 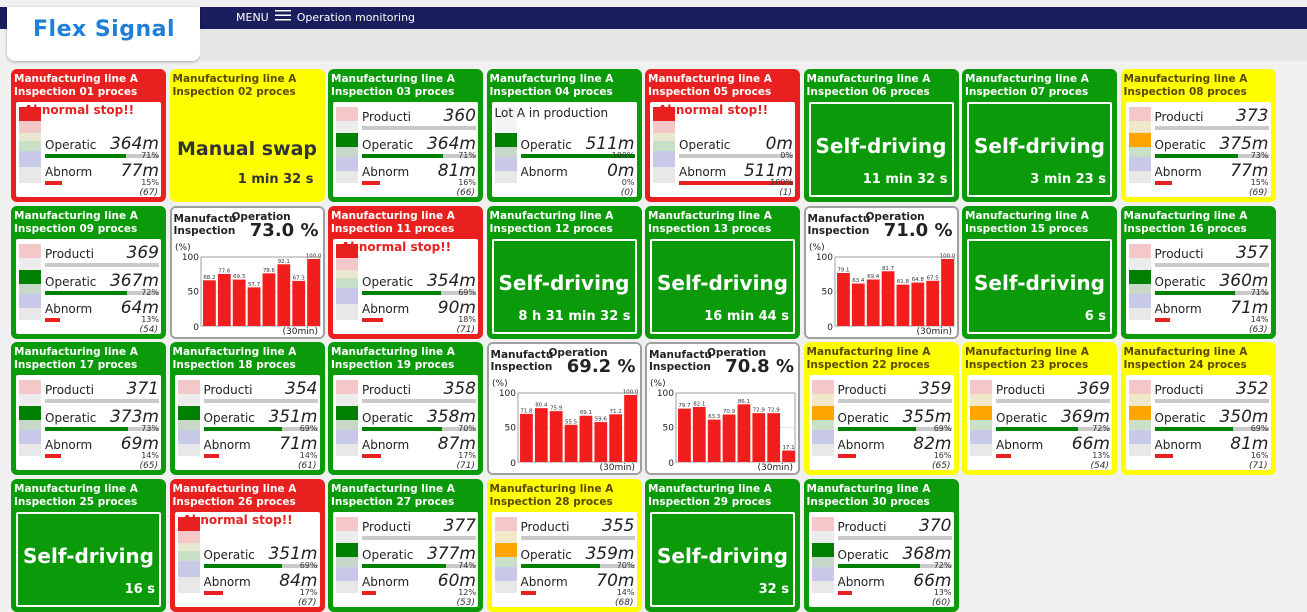 I want to click on bar-value-label: 79.1, so click(x=843, y=270).